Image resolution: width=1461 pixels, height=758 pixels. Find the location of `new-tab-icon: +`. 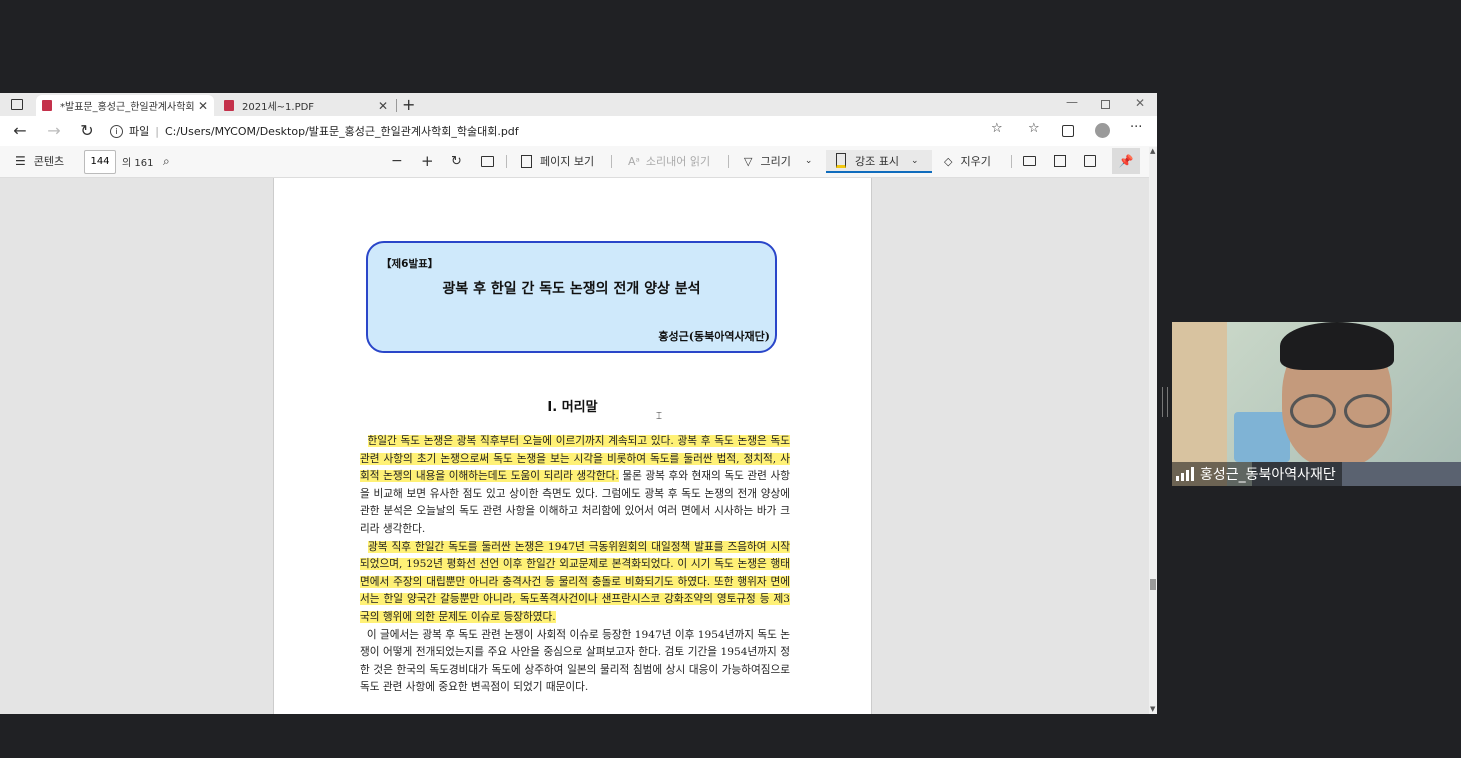

new-tab-icon: + is located at coordinates (408, 104).